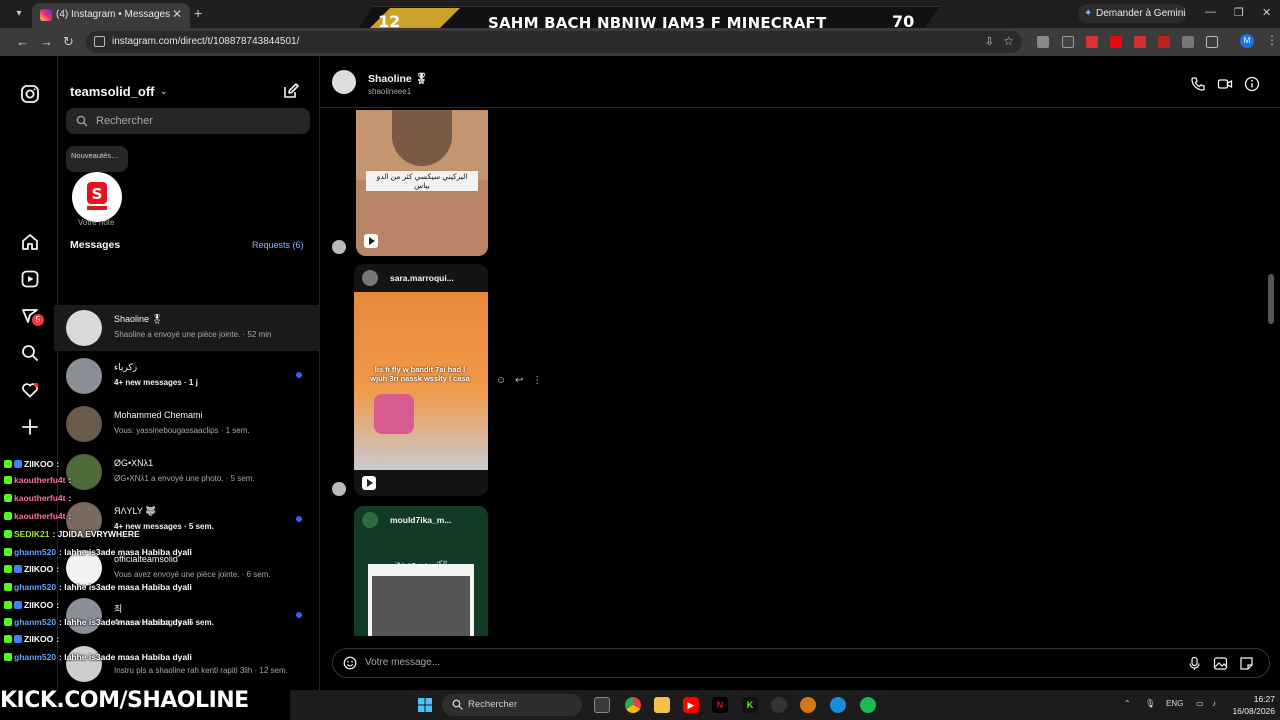 This screenshot has height=720, width=1280. Describe the element at coordinates (519, 380) in the screenshot. I see `reply-icon: ↩` at that location.